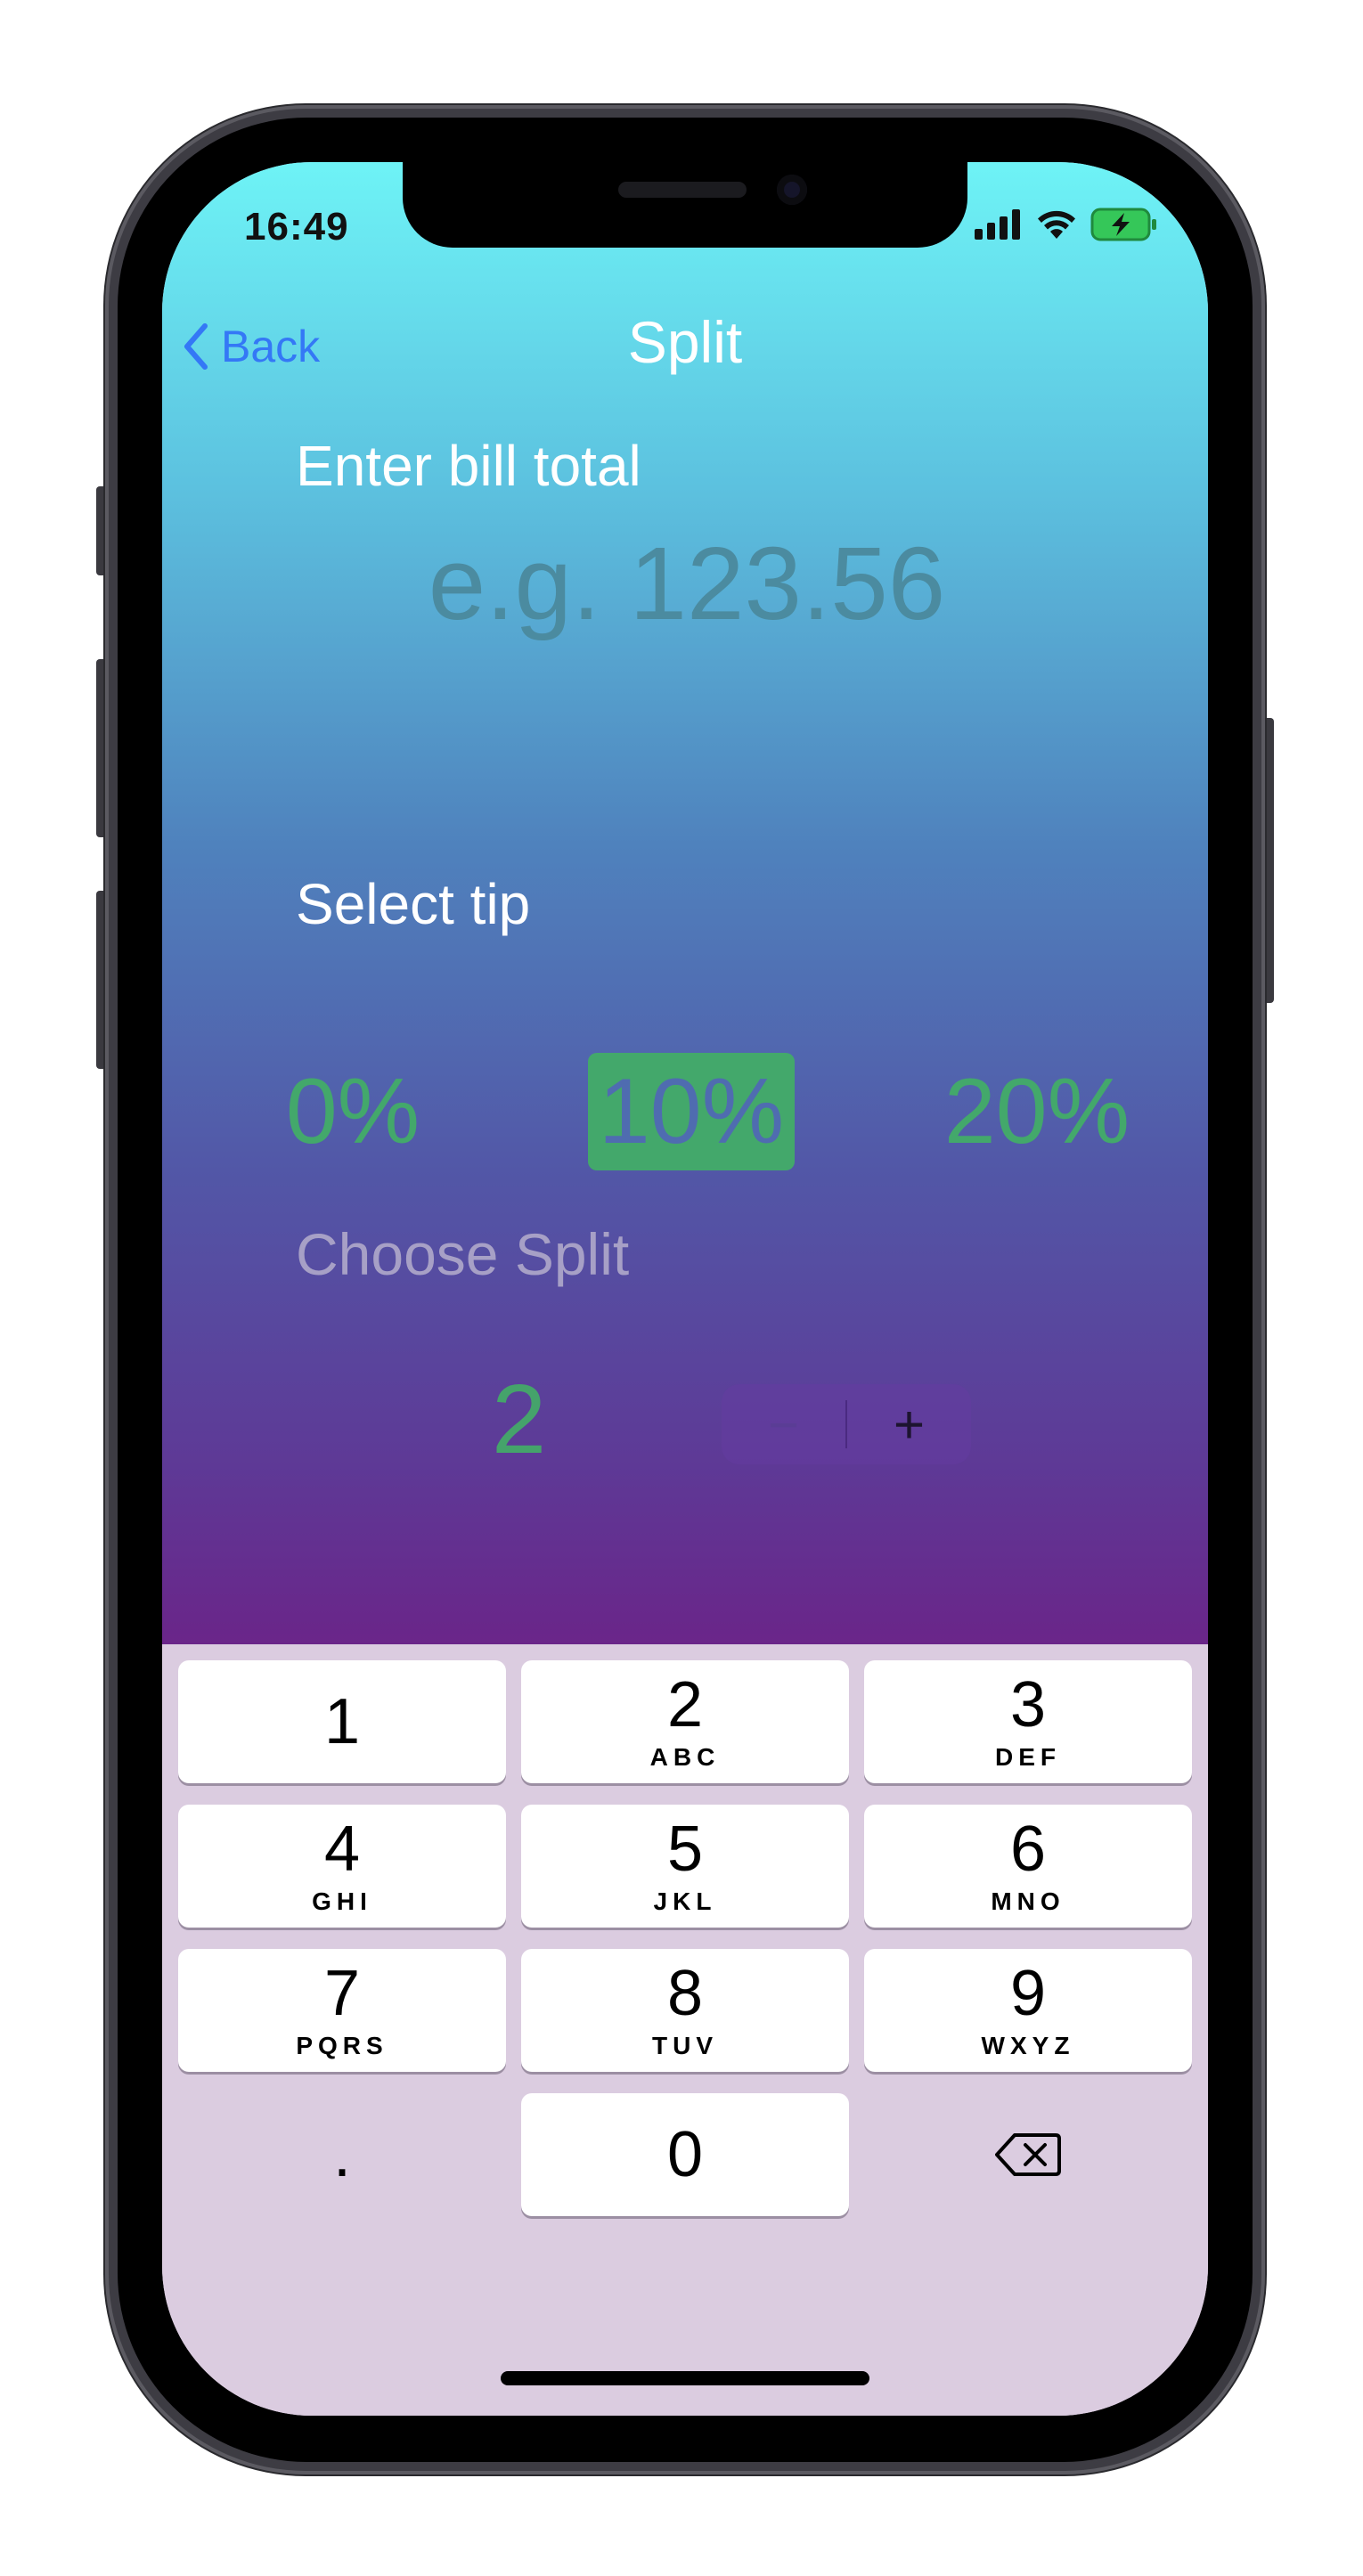 This screenshot has width=1363, height=2576. I want to click on stepper-increment-button: +, so click(909, 1424).